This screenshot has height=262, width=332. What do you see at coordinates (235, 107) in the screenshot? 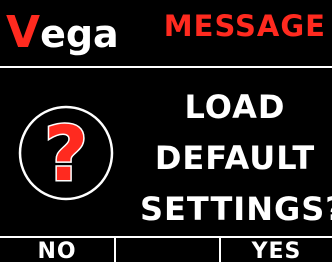
I see `prompt-line-1: LOAD` at bounding box center [235, 107].